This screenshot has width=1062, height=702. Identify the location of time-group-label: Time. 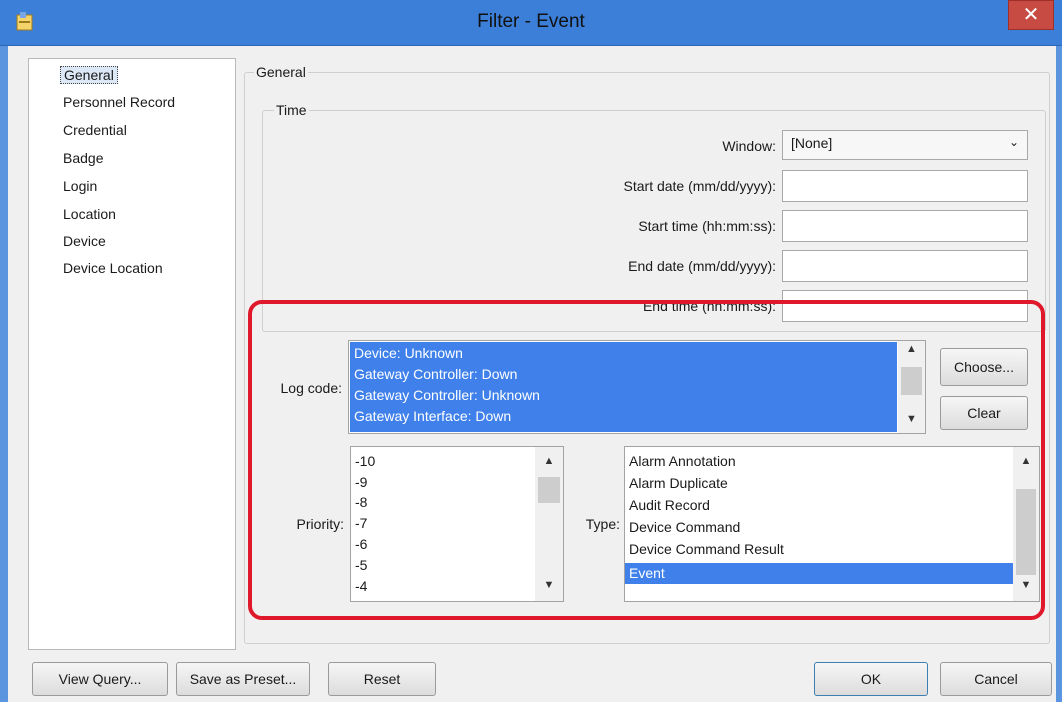
(291, 110).